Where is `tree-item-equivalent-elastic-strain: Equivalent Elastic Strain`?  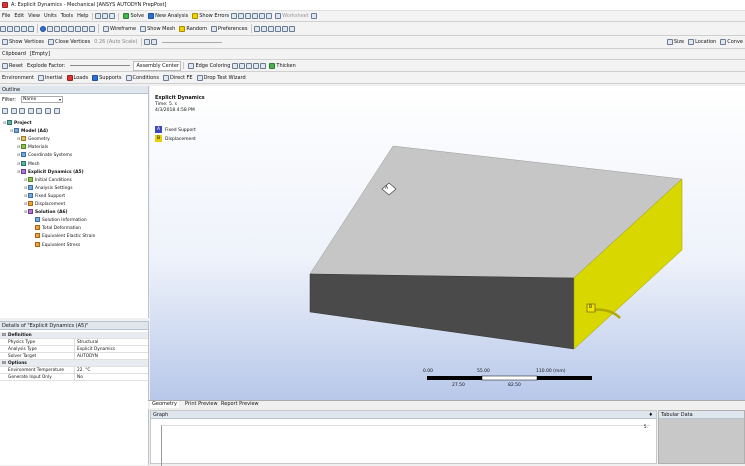
tree-item-equivalent-elastic-strain: Equivalent Elastic Strain is located at coordinates (63, 236).